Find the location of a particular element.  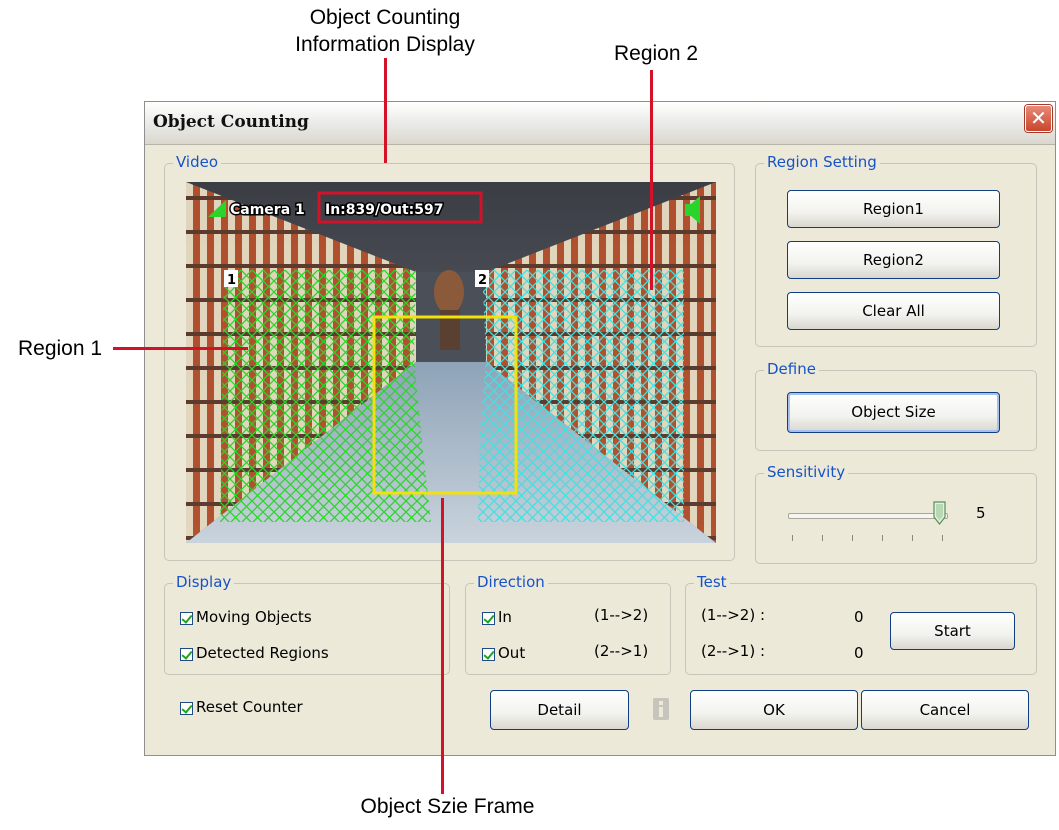

detected-regions-label: Detected Regions is located at coordinates (262, 653).